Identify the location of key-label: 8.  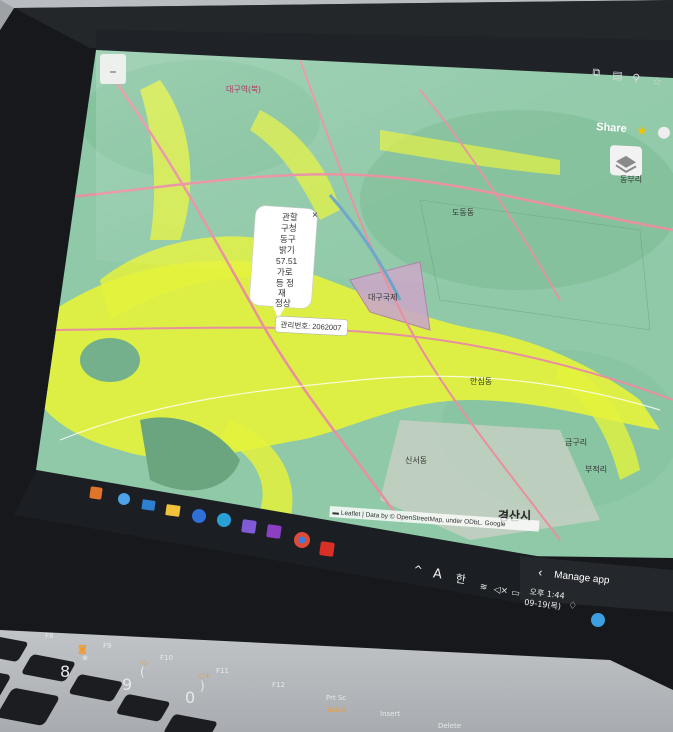
(65, 671).